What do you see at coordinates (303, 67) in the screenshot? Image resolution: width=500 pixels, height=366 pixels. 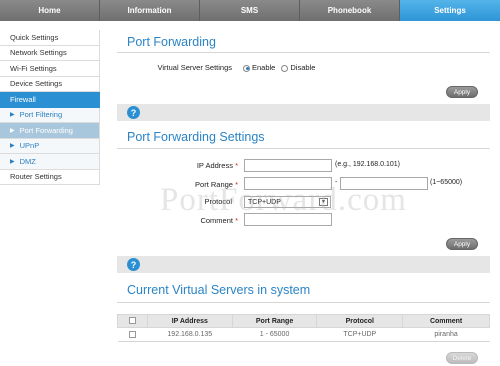 I see `disable-label: Disable` at bounding box center [303, 67].